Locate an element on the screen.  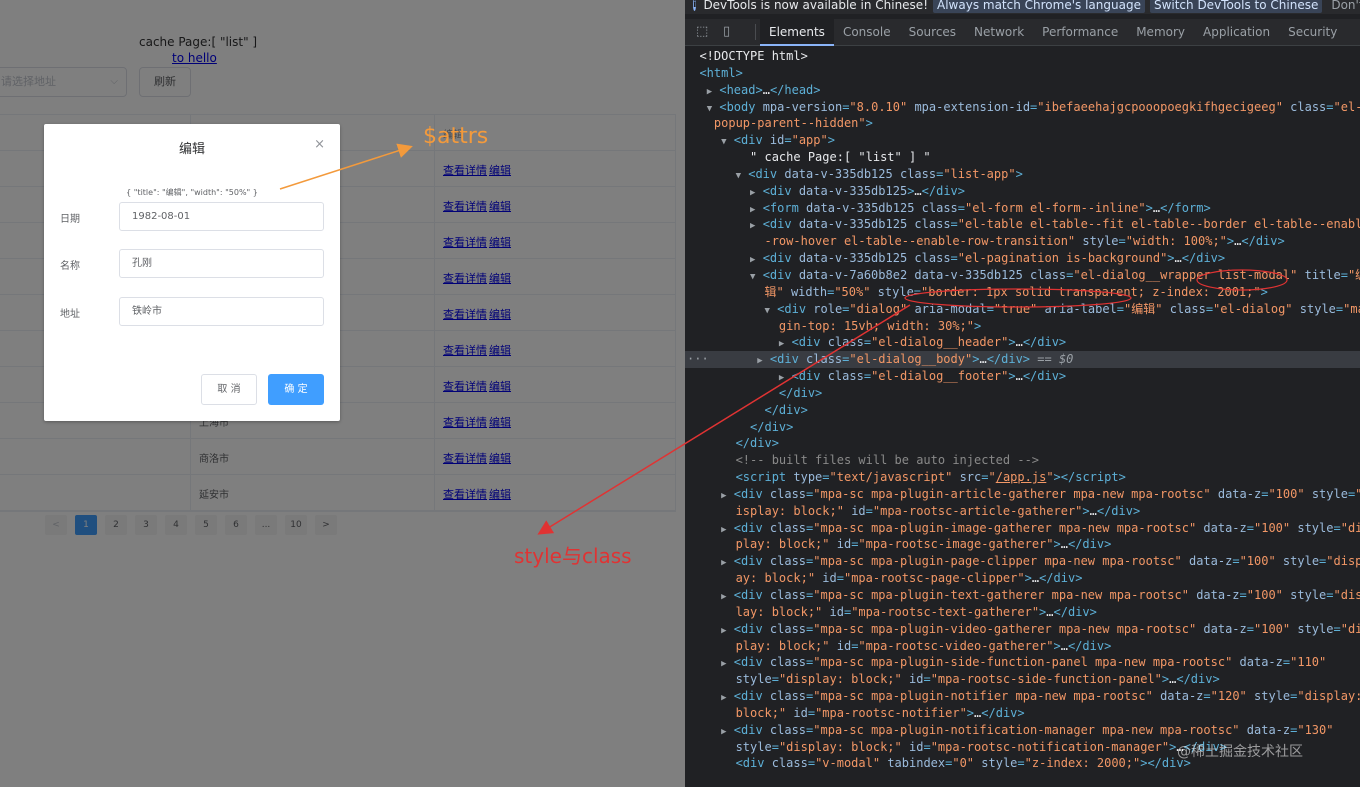
device-toolbar-icon: ▯ is located at coordinates (731, 32).